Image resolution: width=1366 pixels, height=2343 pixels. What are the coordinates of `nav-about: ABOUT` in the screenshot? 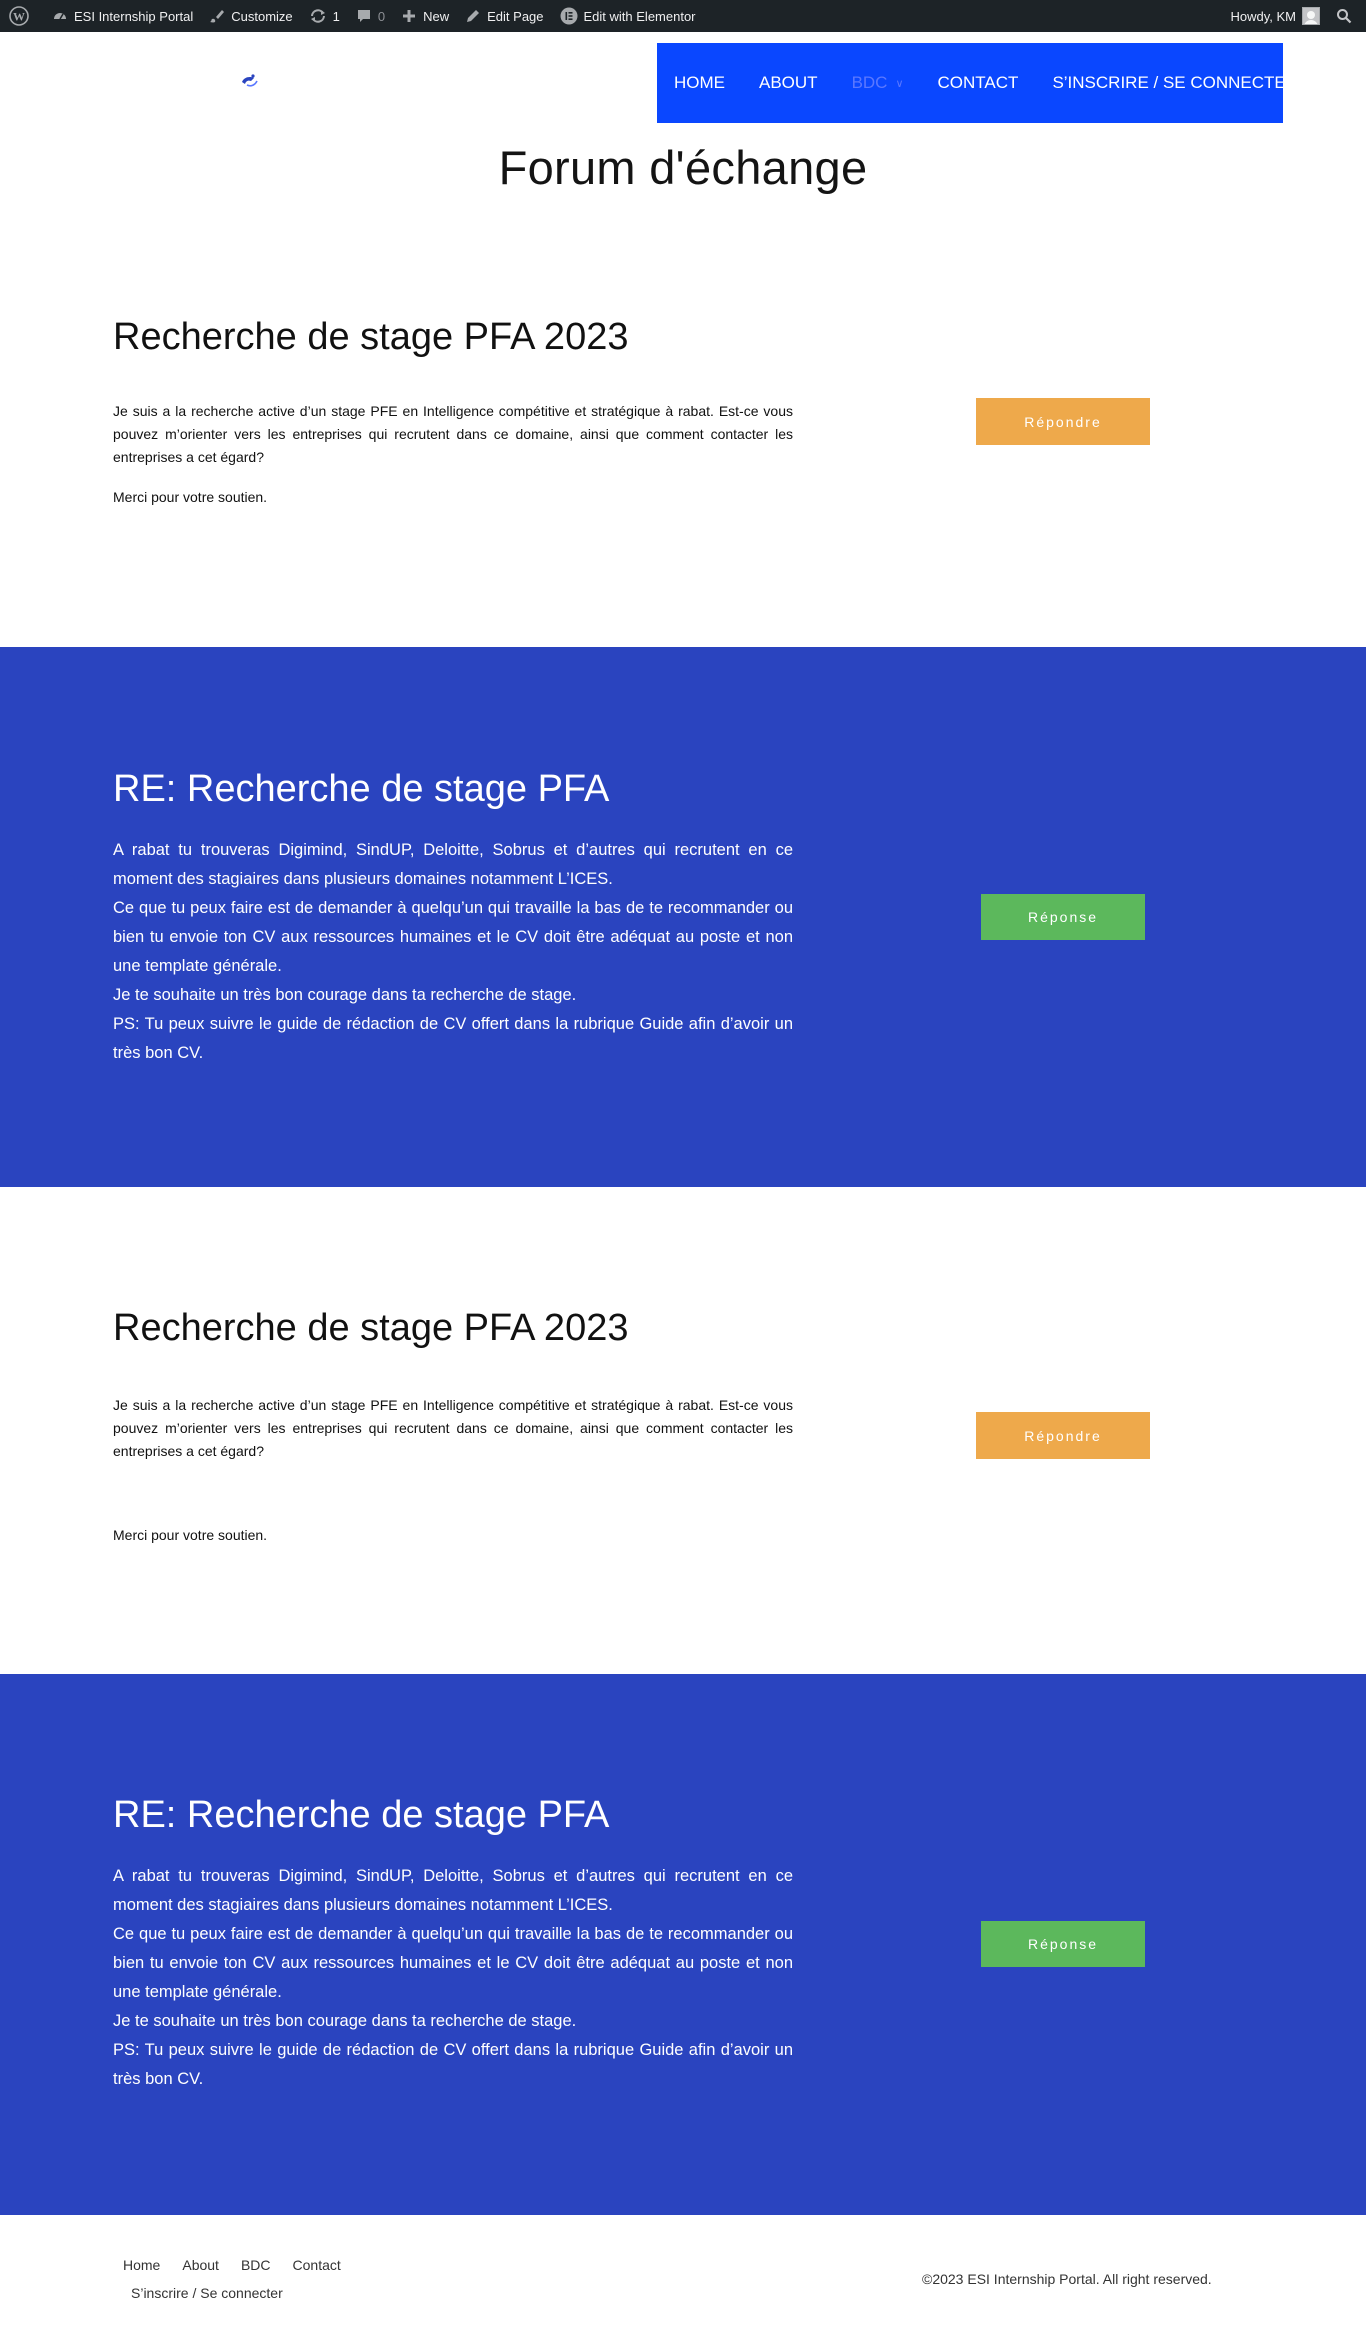 It's located at (788, 83).